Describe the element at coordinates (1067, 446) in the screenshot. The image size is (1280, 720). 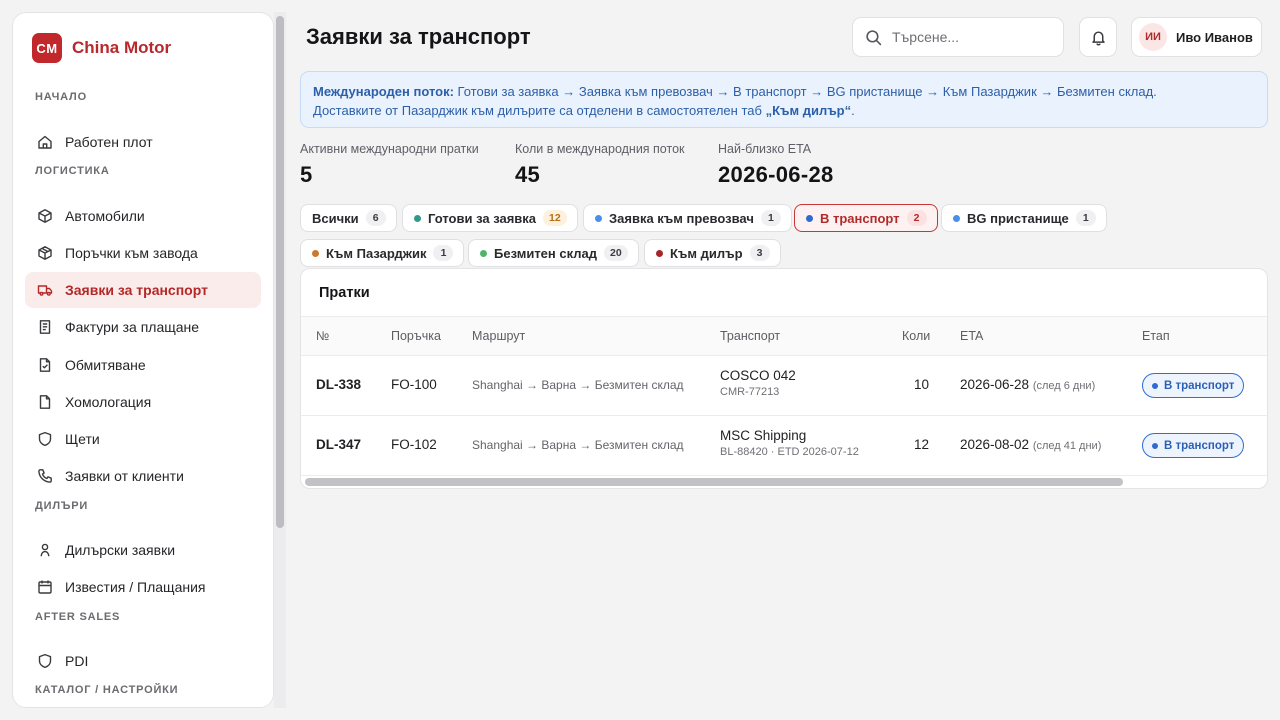
I see `eta-note: (след 41 дни)` at that location.